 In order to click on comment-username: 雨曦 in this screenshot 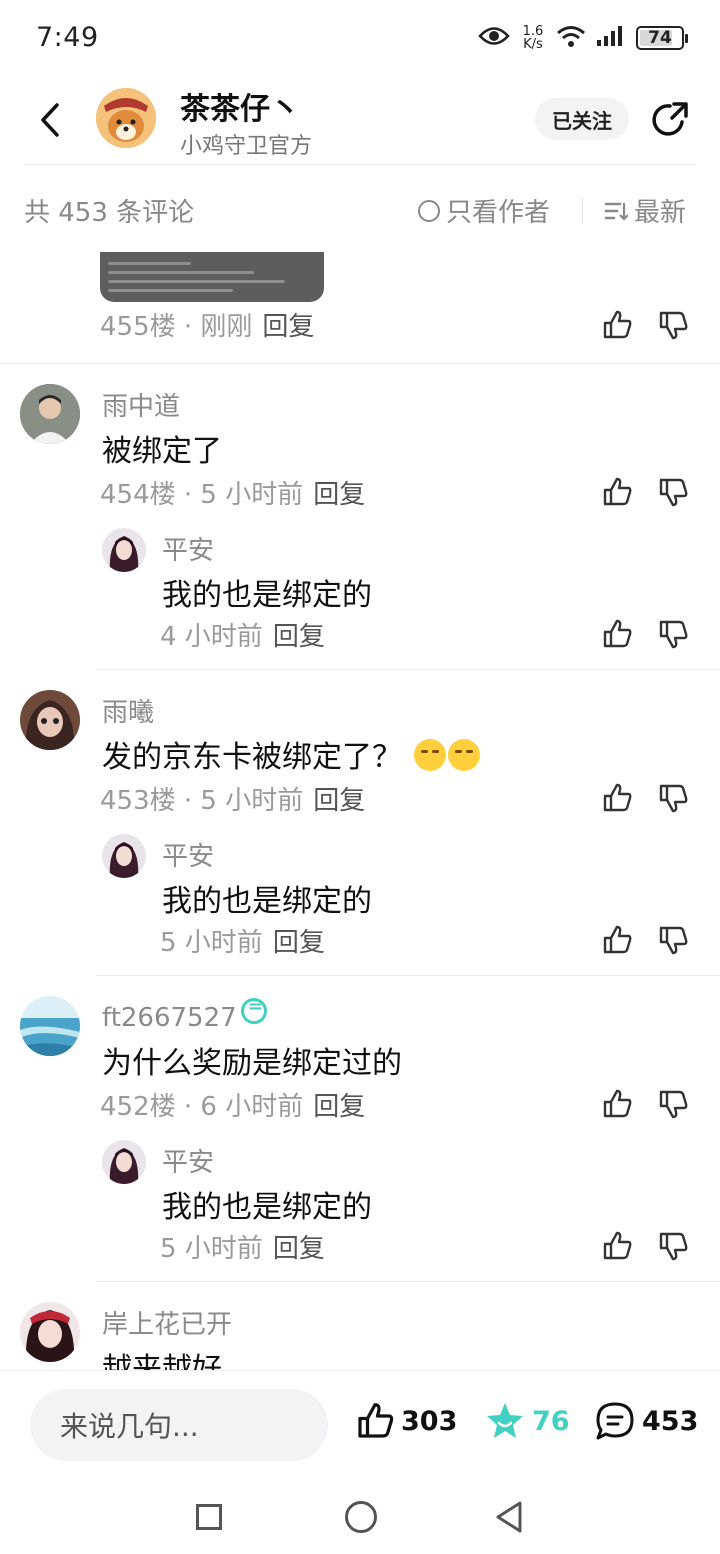, I will do `click(128, 710)`.